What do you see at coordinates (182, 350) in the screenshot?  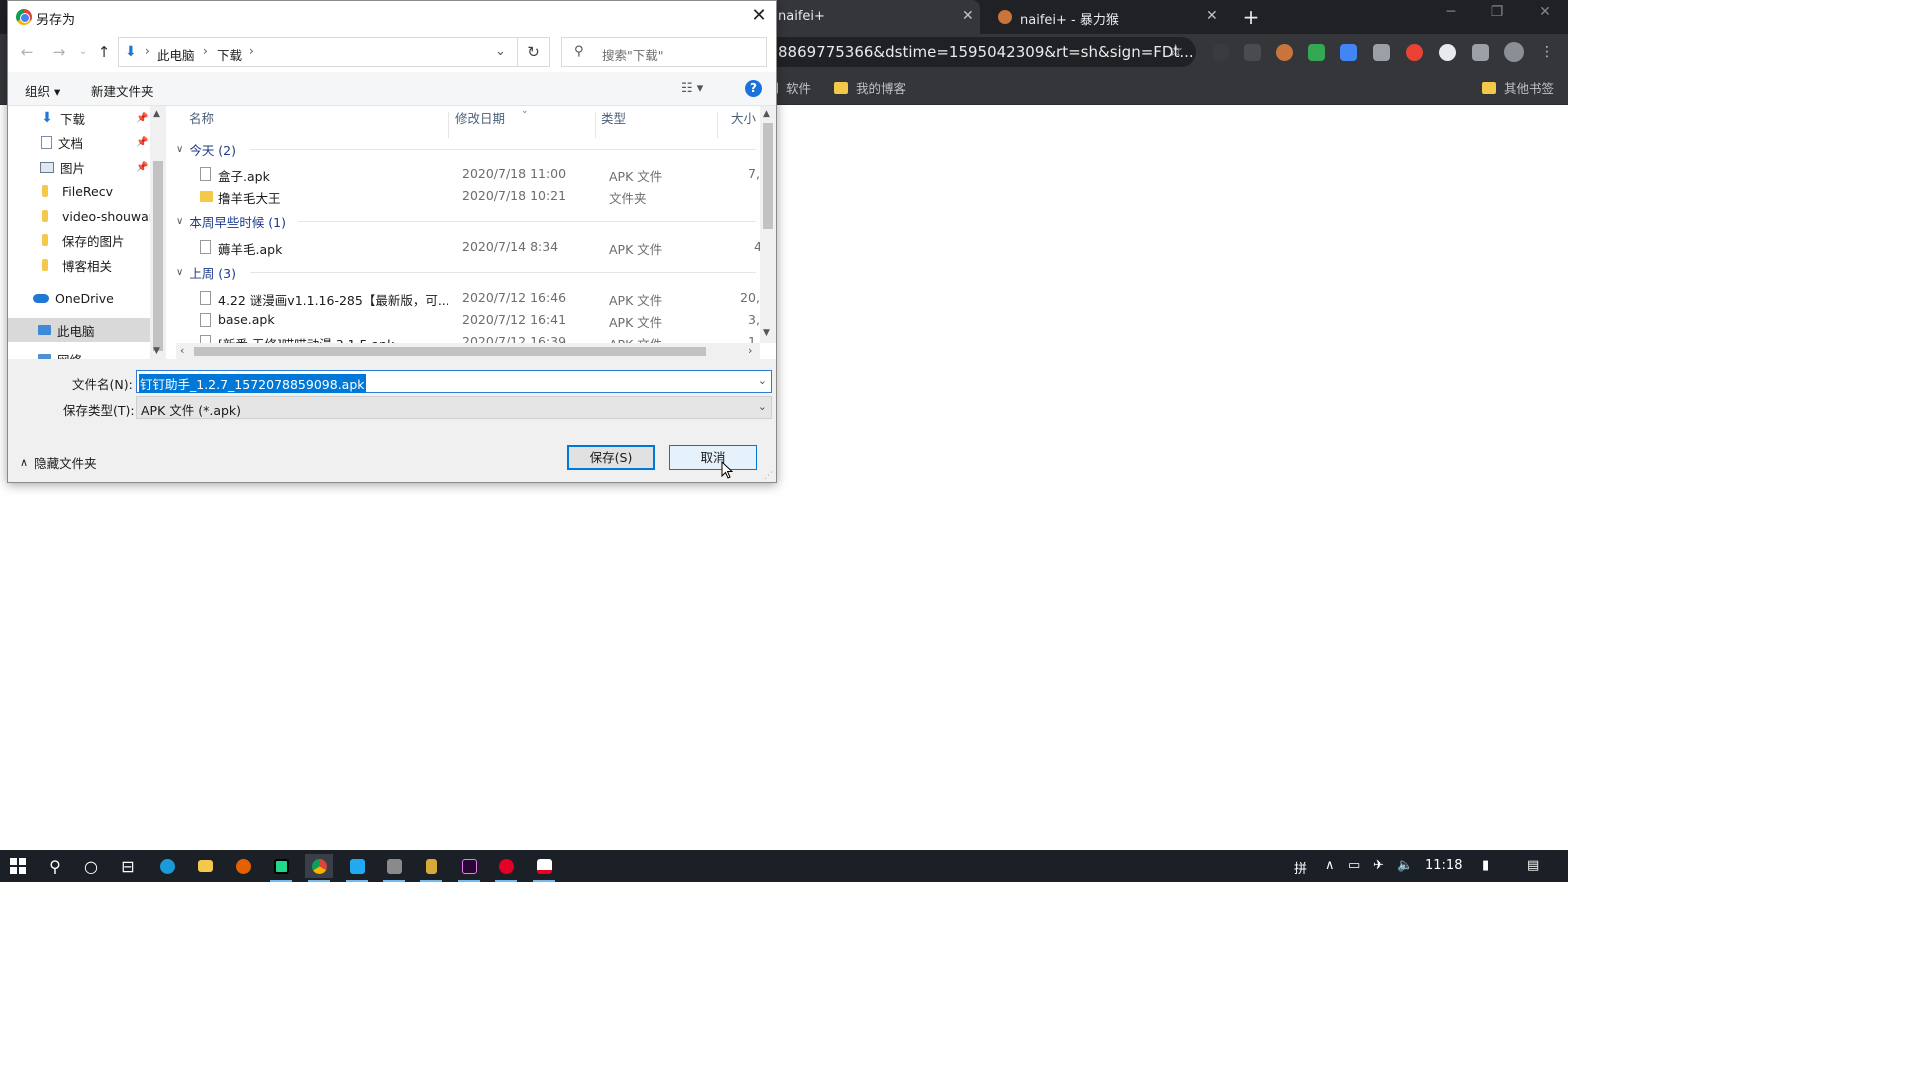 I see `scroll-left-arrow-icon: ‹` at bounding box center [182, 350].